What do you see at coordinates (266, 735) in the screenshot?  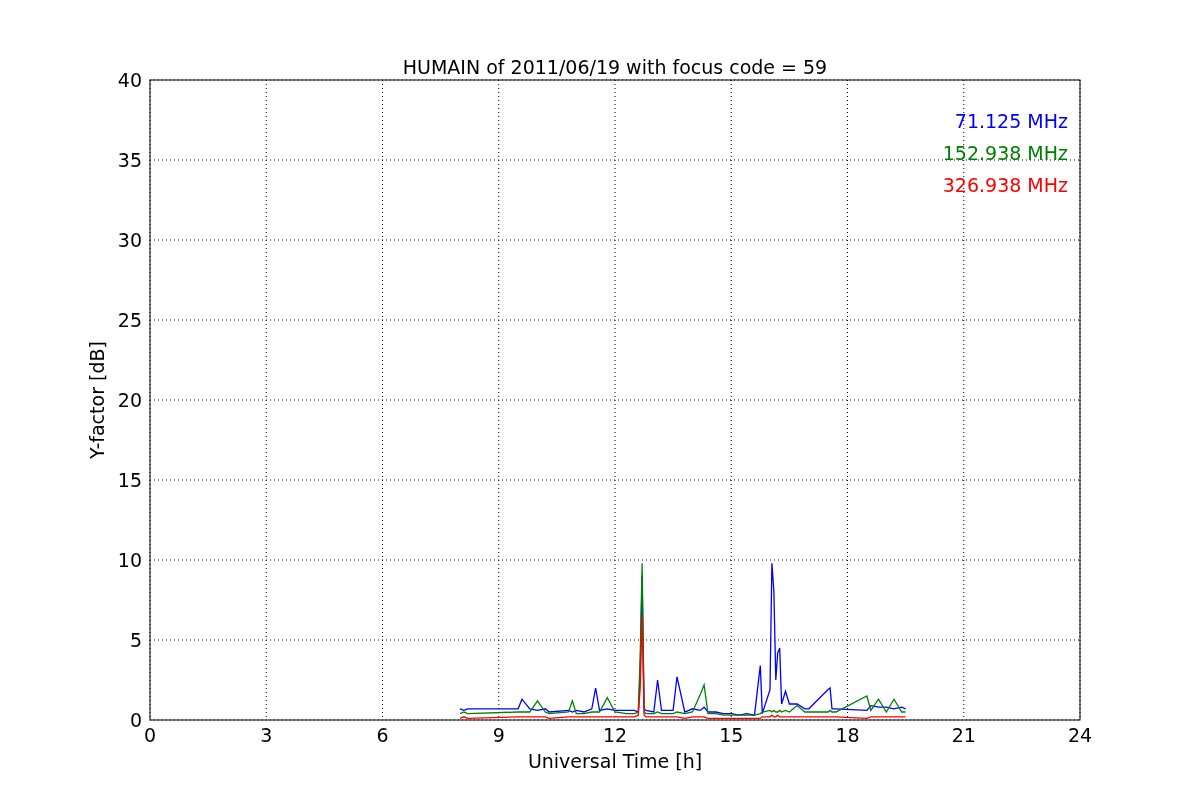 I see `tick-label: 3` at bounding box center [266, 735].